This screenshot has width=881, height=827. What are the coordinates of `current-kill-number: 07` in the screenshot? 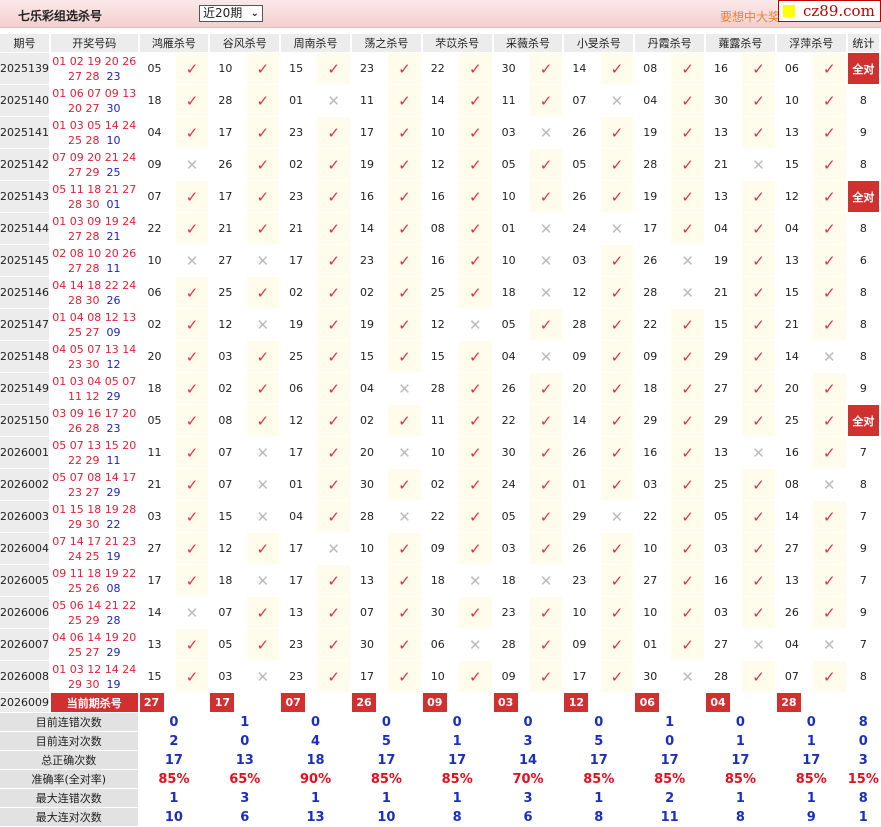 It's located at (293, 702).